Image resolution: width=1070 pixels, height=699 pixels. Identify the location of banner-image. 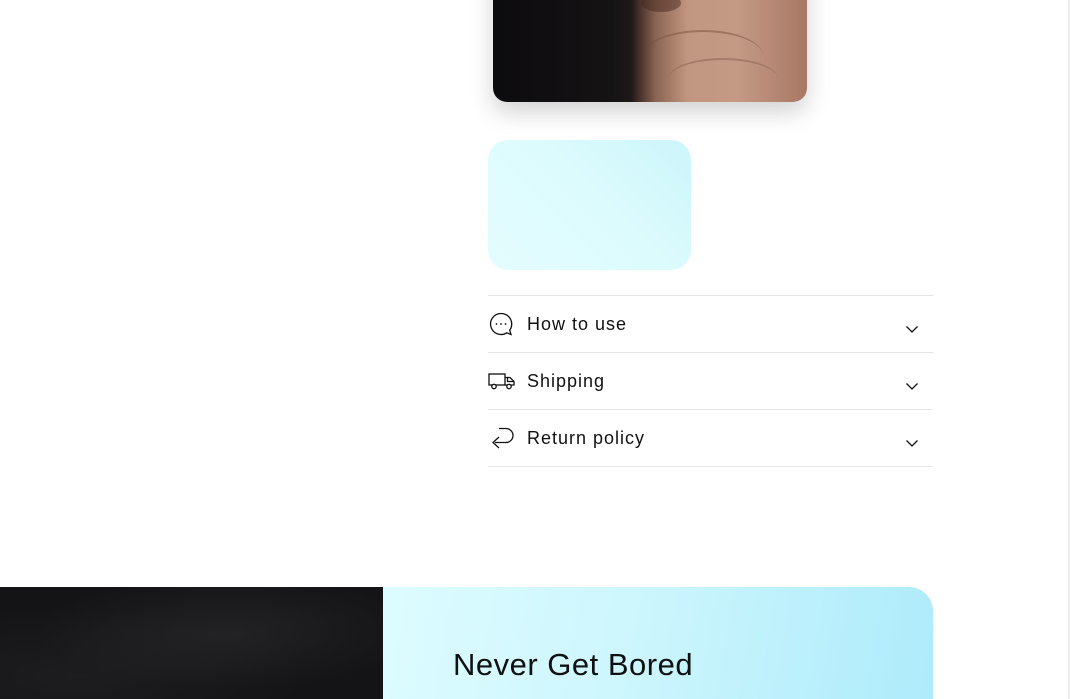
(191, 643).